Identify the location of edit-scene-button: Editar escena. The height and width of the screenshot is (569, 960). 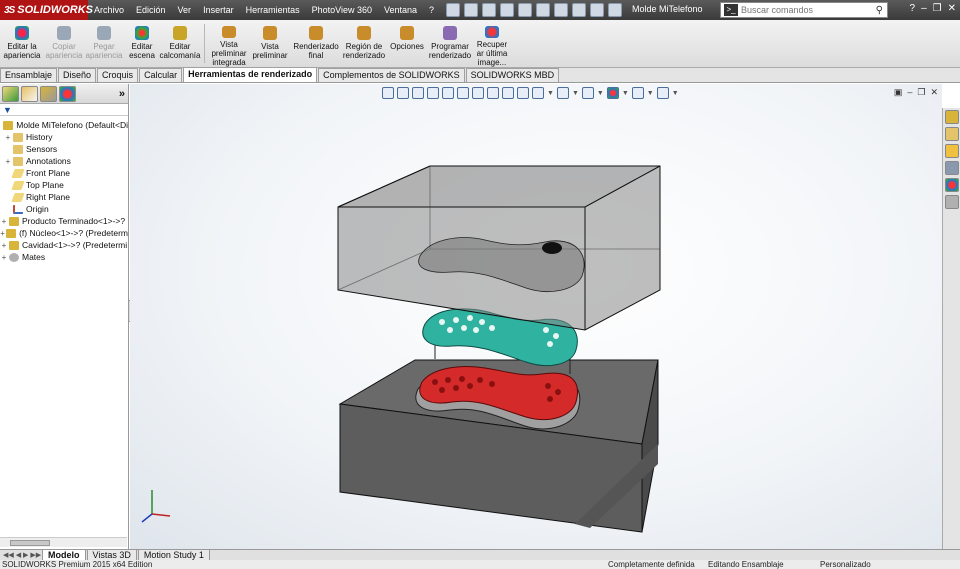
(142, 43).